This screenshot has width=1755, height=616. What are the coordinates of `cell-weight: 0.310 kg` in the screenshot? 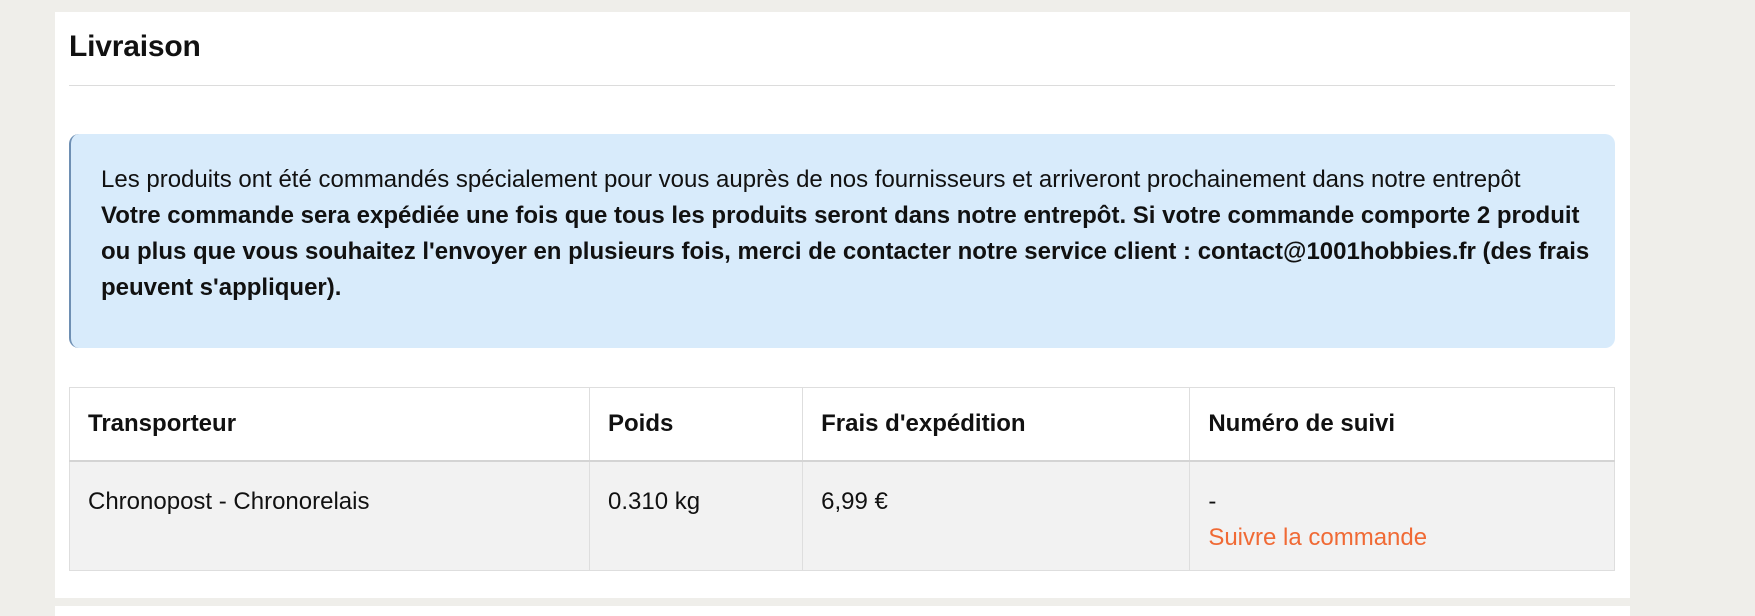 It's located at (696, 515).